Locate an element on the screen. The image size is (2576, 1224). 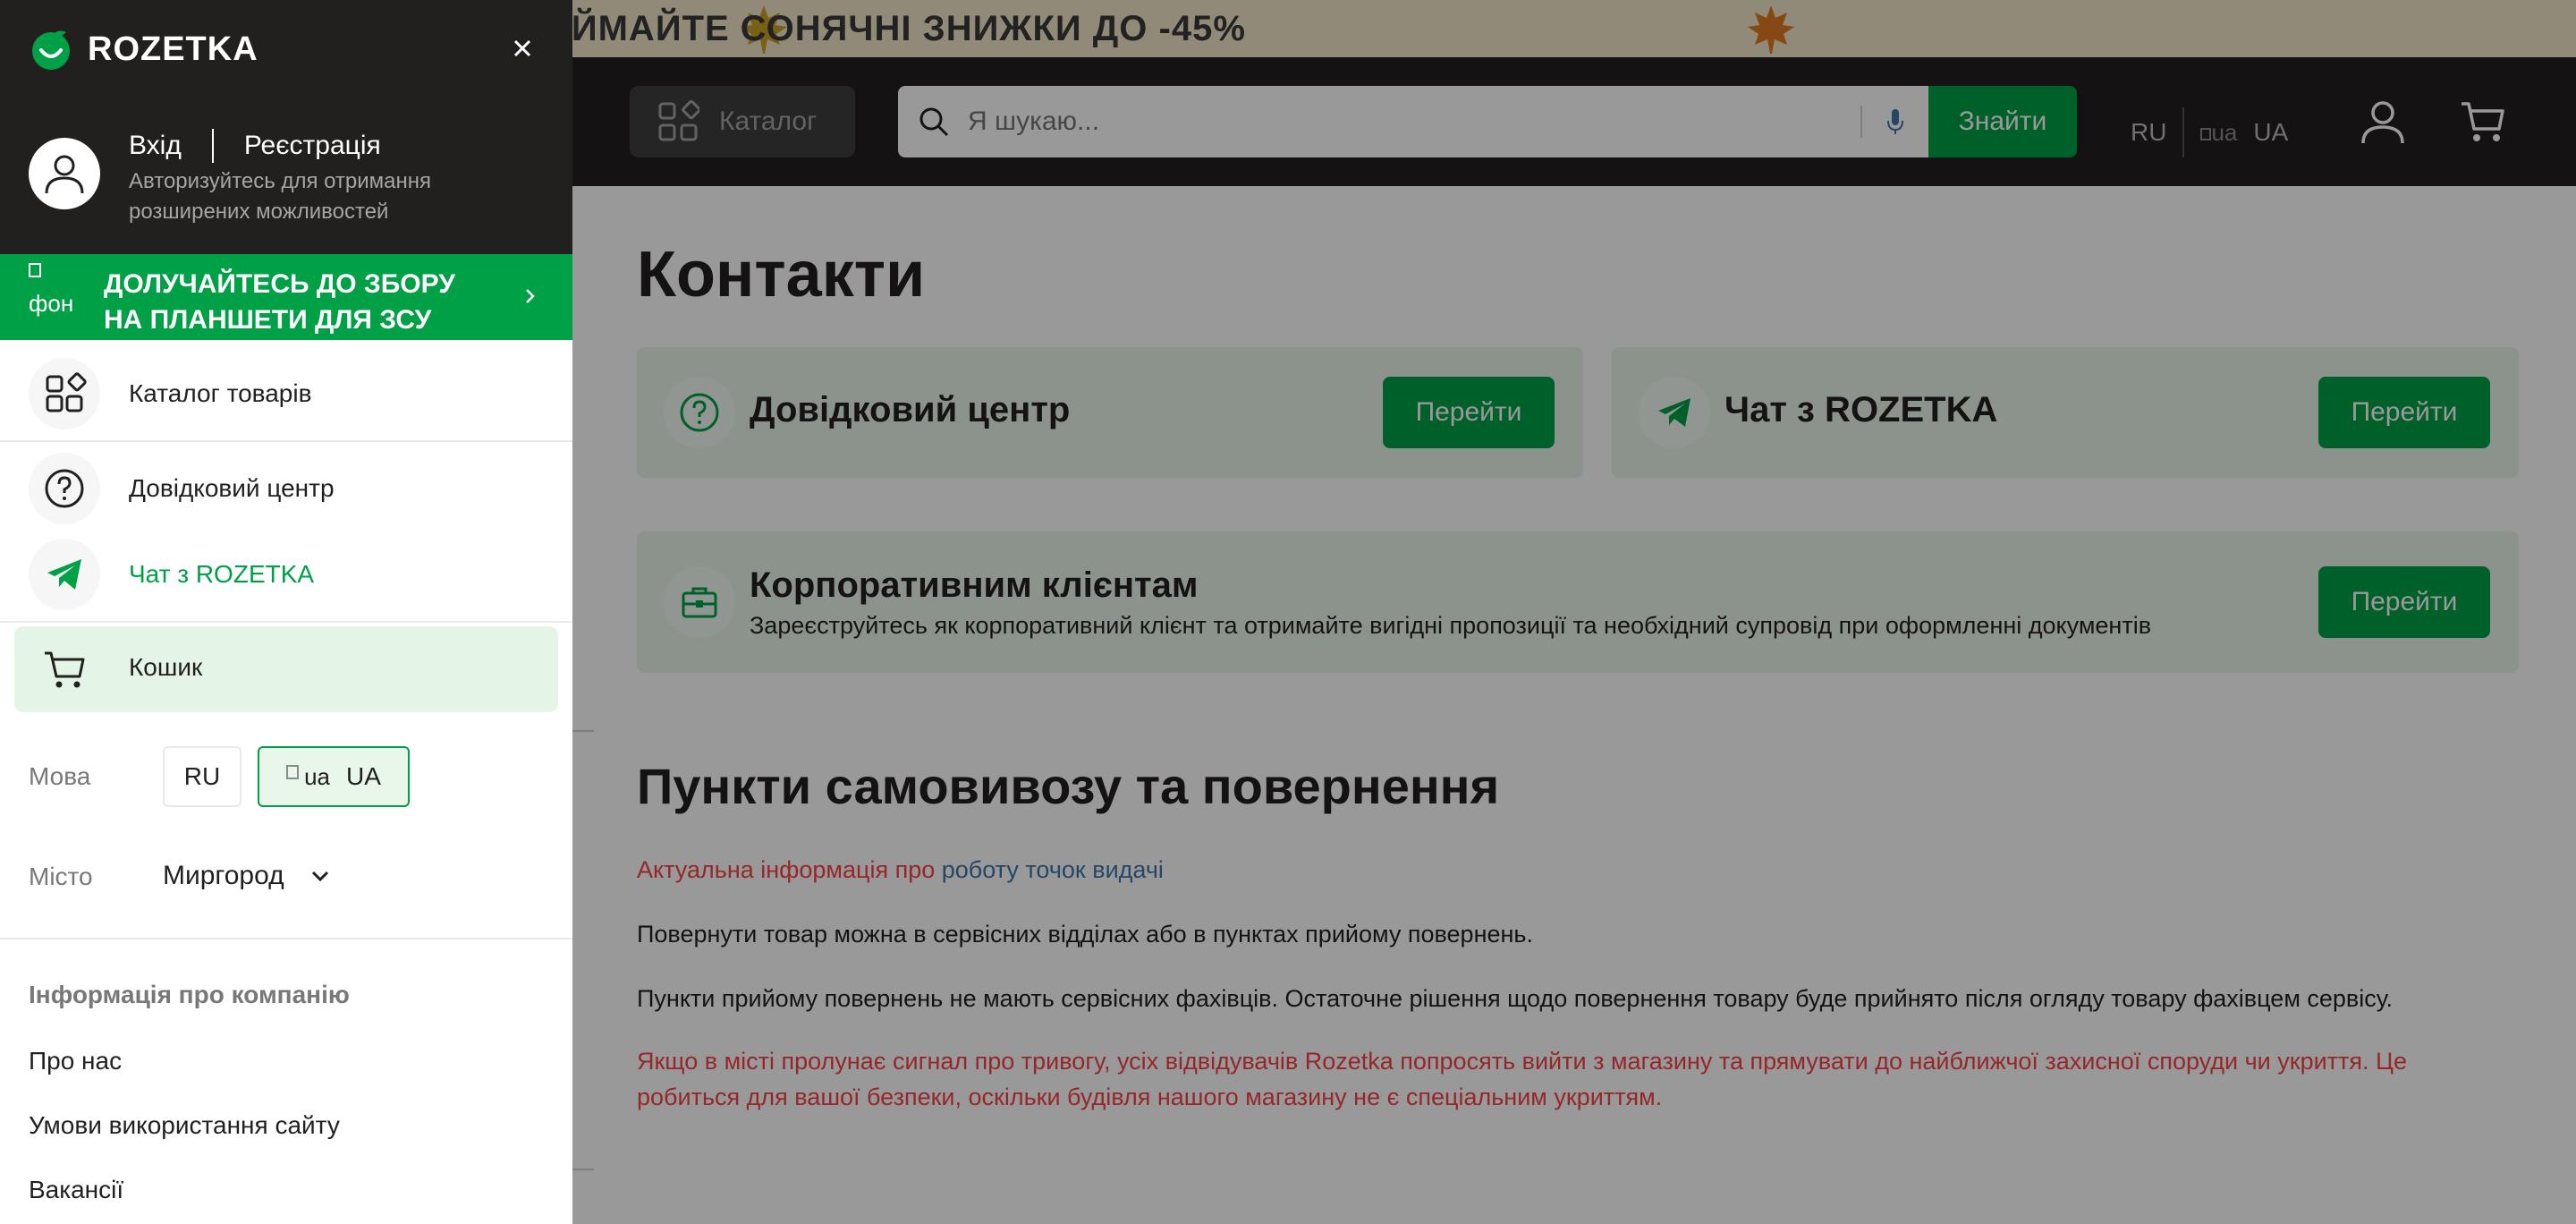
logo-text: ROZETKA is located at coordinates (173, 49).